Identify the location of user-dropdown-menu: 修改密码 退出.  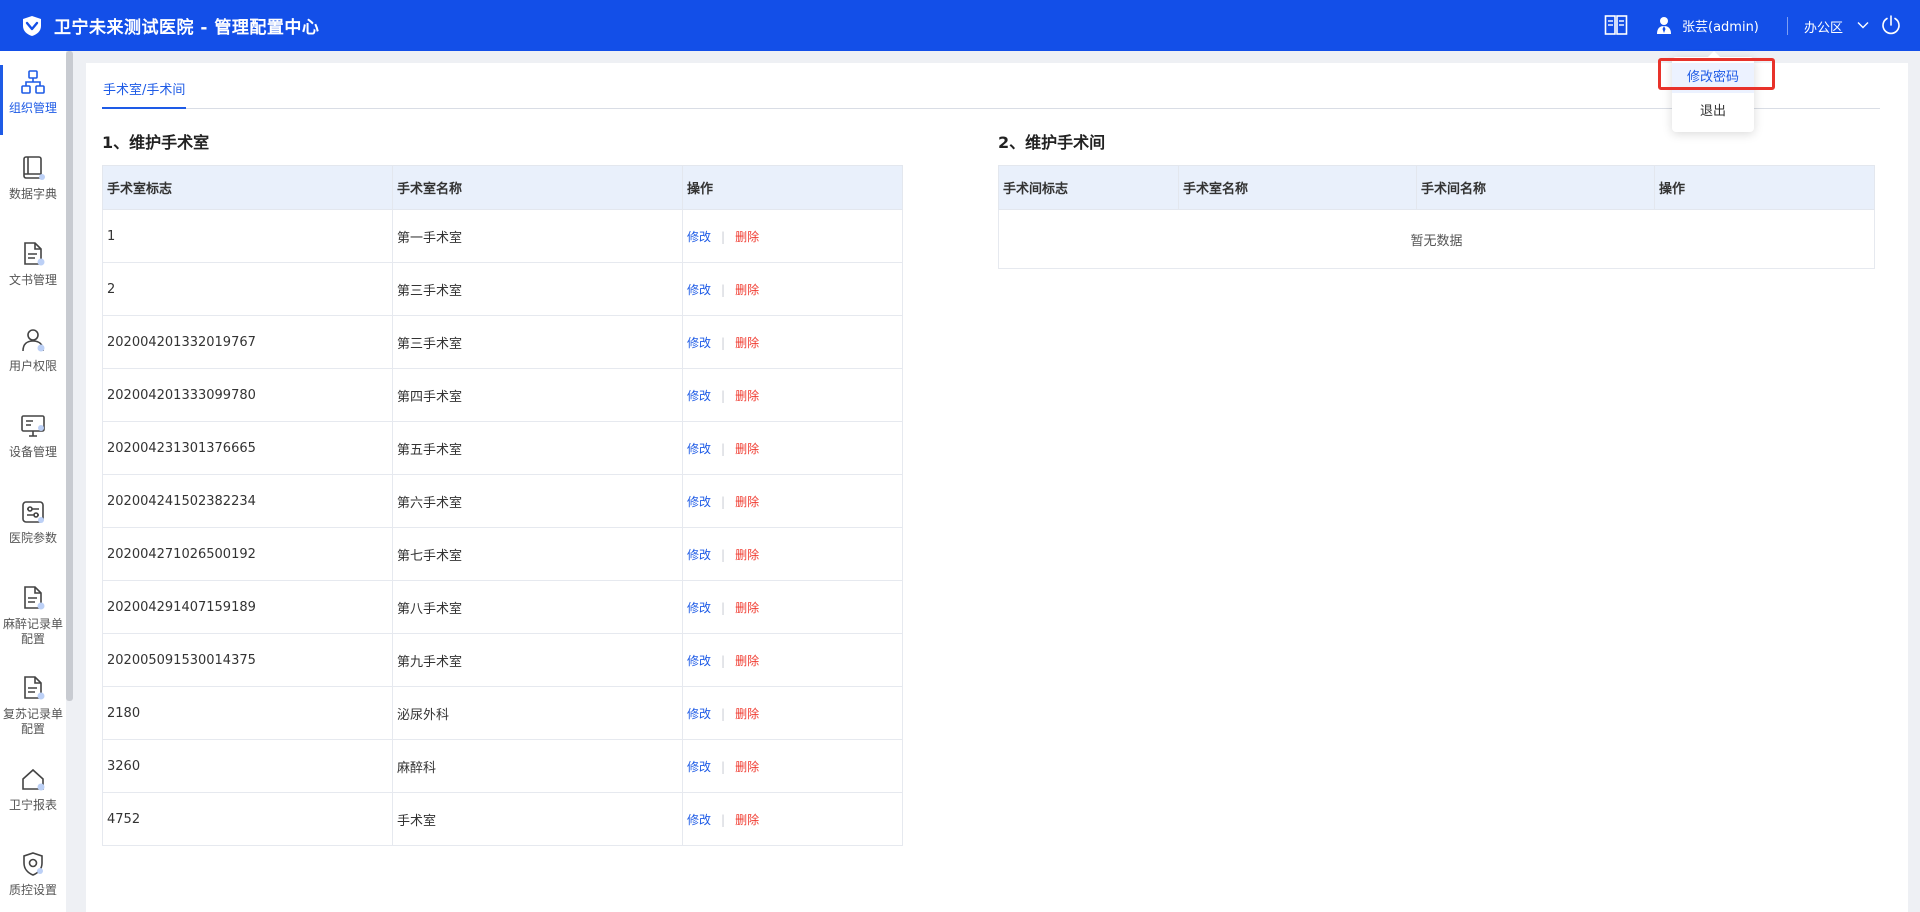
(1713, 91).